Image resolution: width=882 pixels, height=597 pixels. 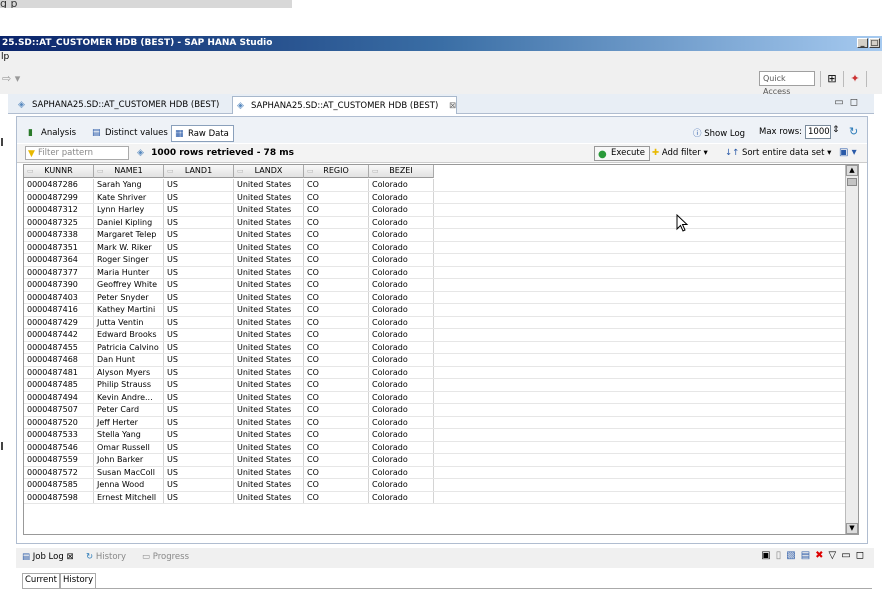 I want to click on table-cell: 0000487494, so click(x=59, y=397).